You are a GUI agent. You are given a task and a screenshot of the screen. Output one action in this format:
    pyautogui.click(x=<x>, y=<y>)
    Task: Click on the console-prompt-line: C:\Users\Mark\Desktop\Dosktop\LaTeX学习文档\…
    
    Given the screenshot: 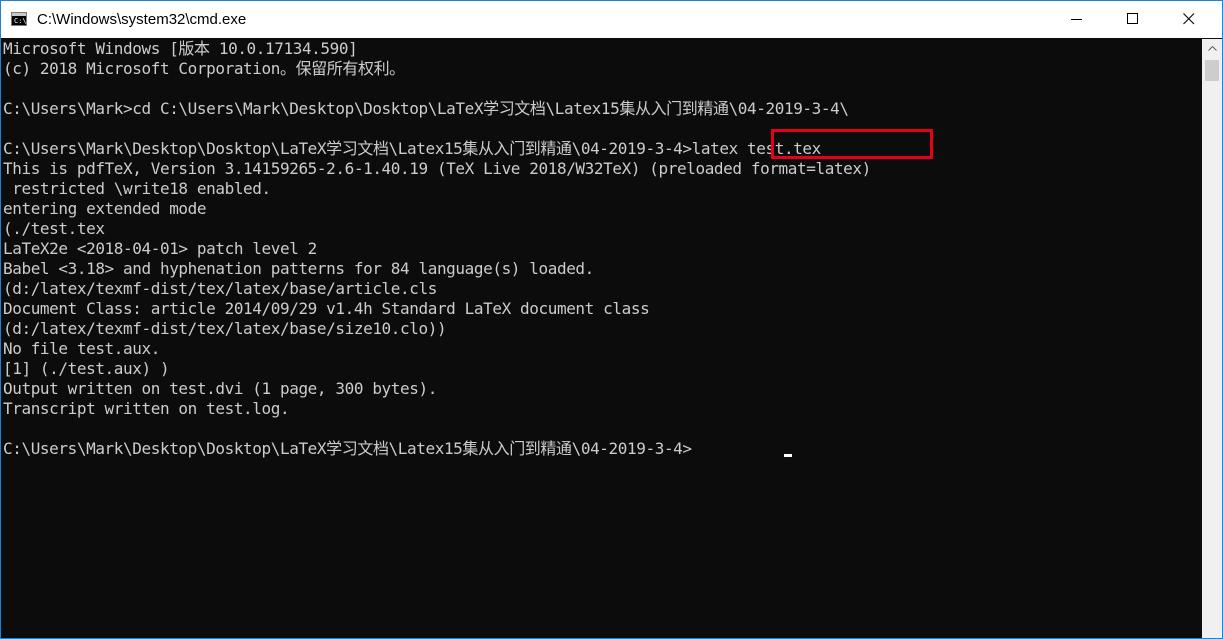 What is the action you would take?
    pyautogui.click(x=347, y=449)
    